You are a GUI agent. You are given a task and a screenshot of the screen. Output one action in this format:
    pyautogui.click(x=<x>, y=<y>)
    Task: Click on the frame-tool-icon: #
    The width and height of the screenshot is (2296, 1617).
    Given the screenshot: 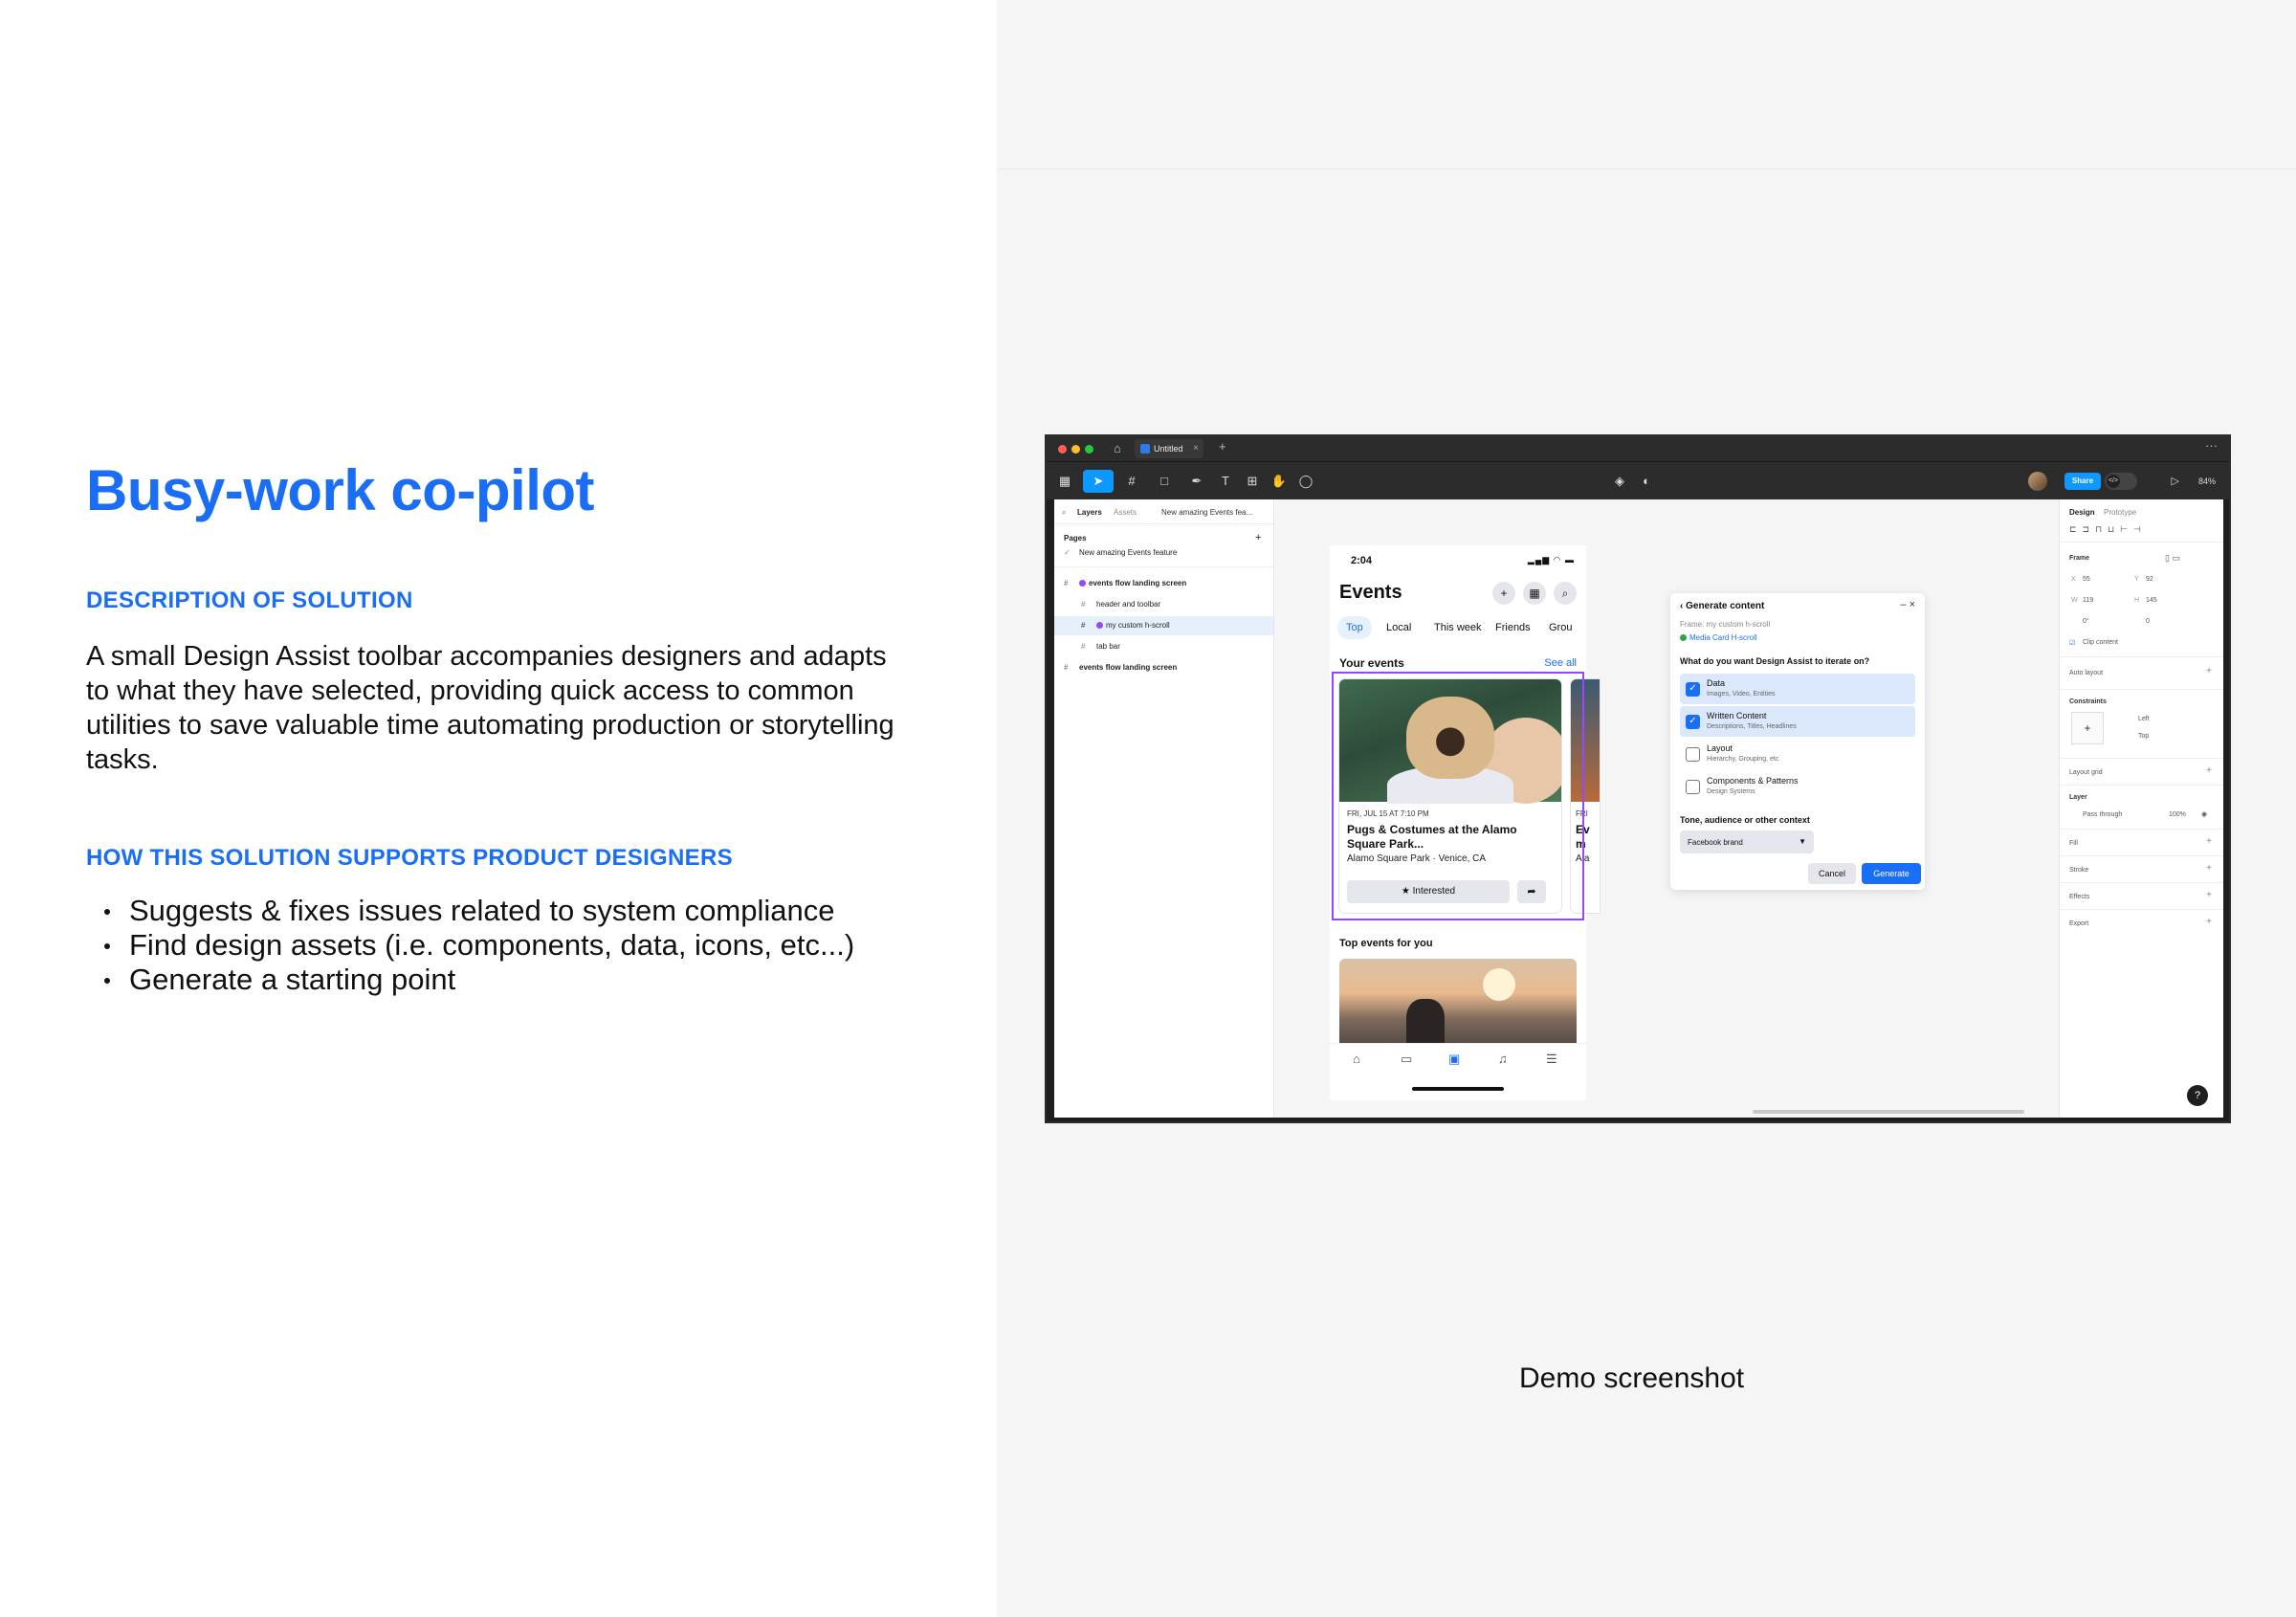 What is the action you would take?
    pyautogui.click(x=1131, y=481)
    